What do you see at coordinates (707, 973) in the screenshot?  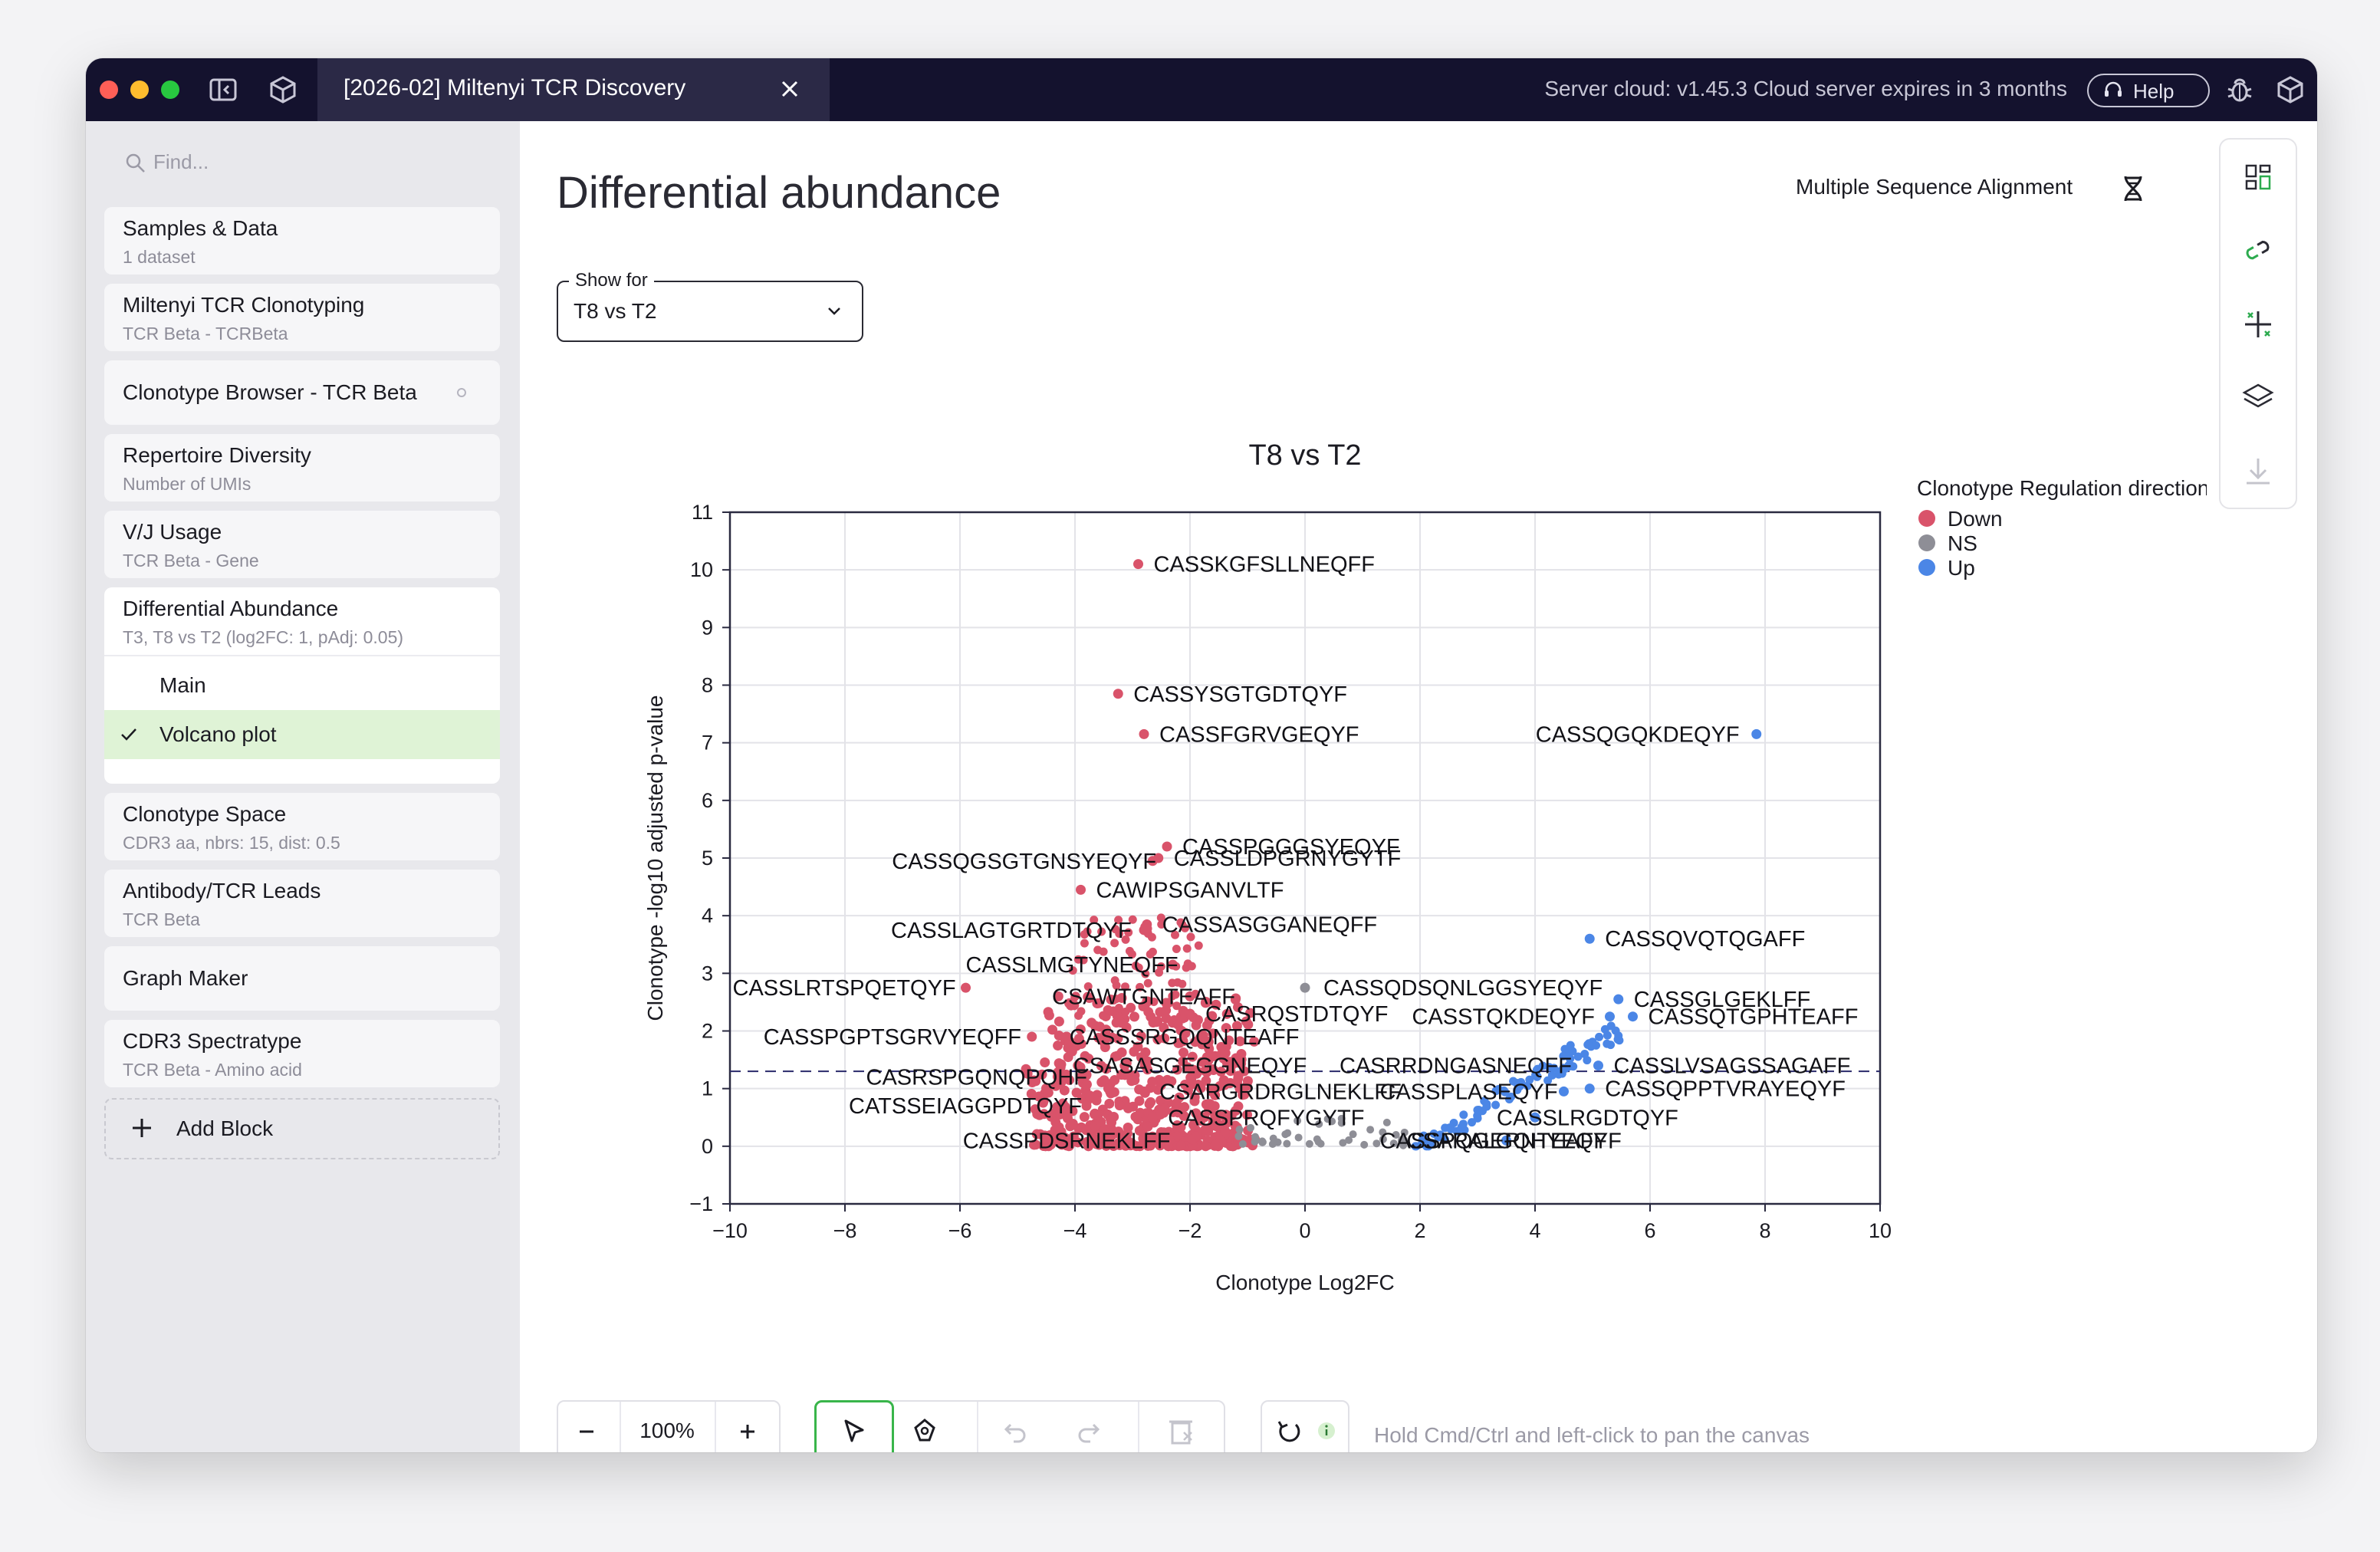 I see `y-tick-label: 3` at bounding box center [707, 973].